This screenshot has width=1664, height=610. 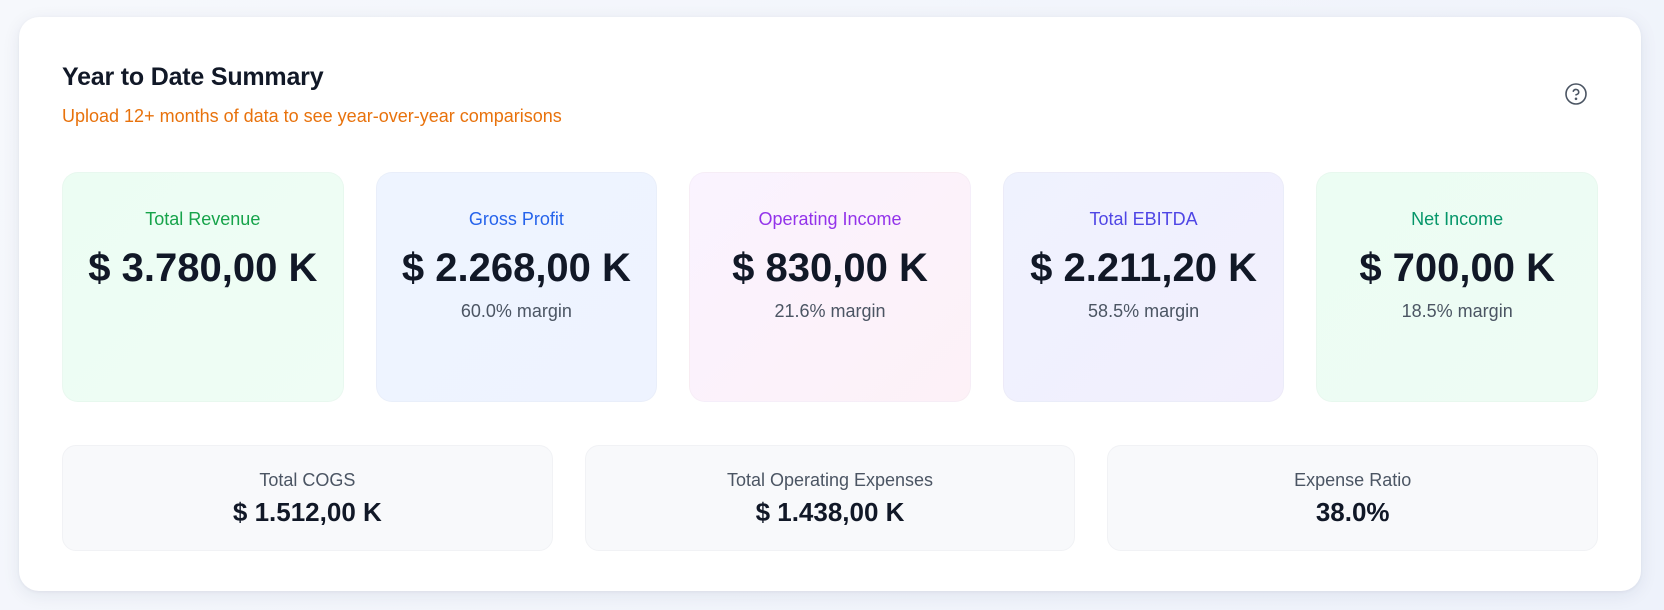 What do you see at coordinates (1576, 94) in the screenshot?
I see `question-circle-icon` at bounding box center [1576, 94].